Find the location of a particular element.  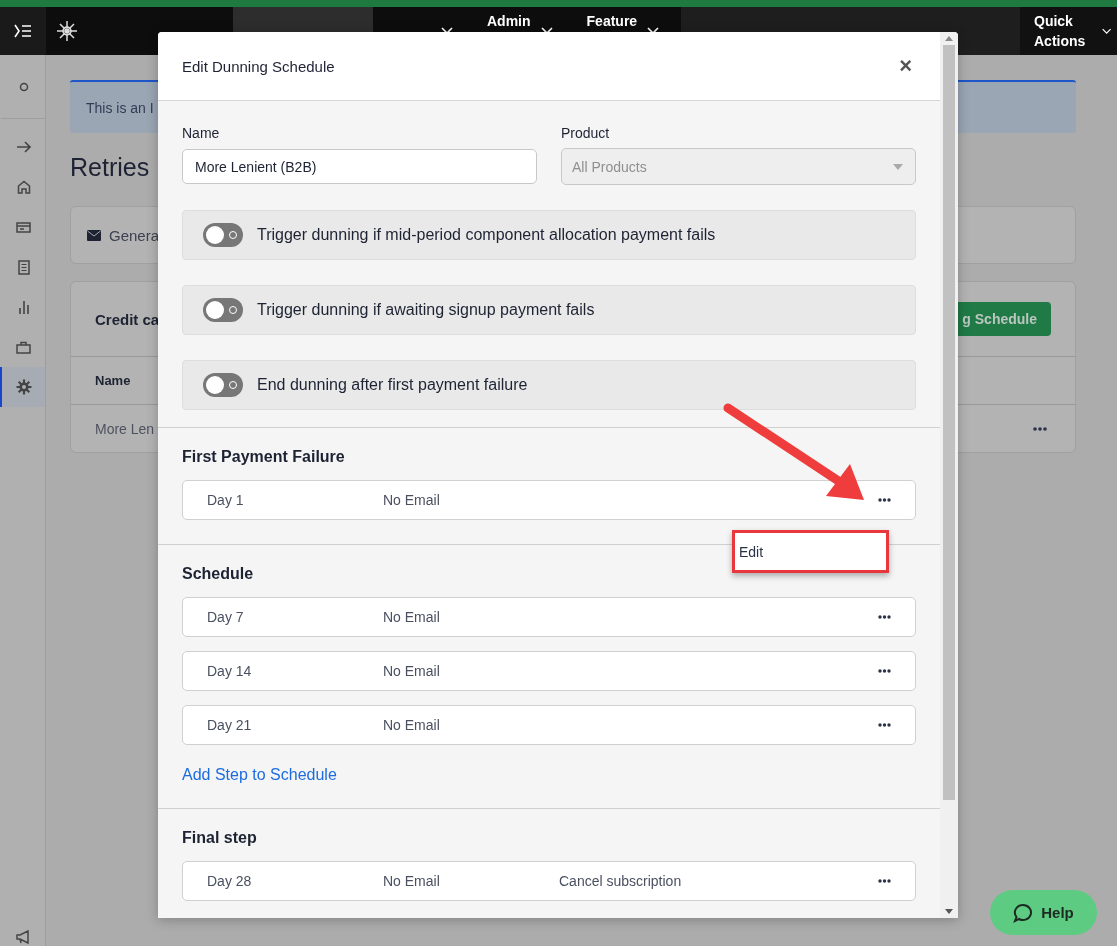

scrollbar is located at coordinates (949, 475).